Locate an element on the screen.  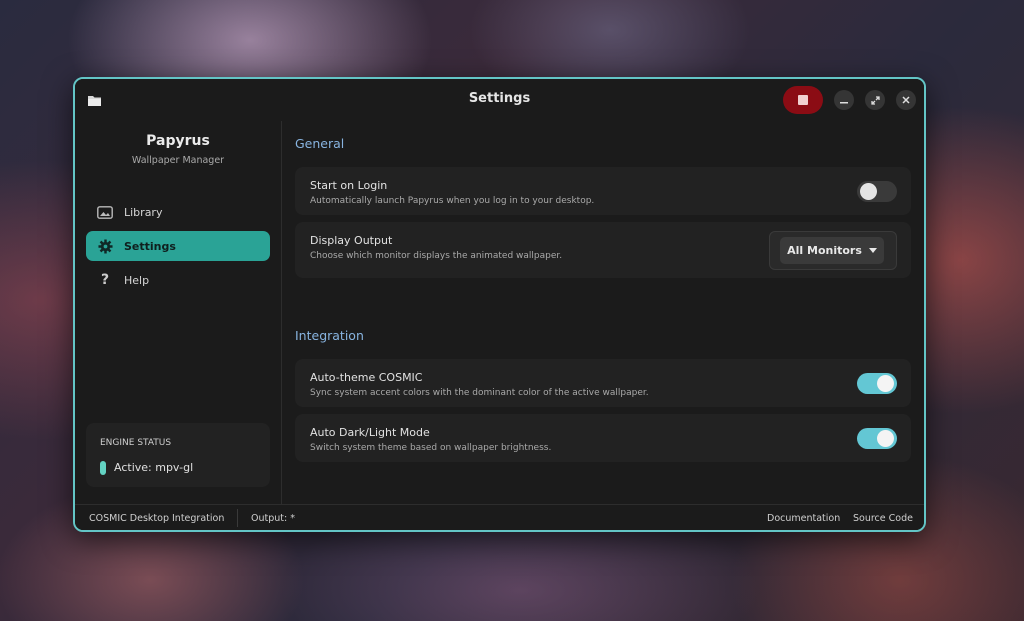
sidebar-item-label: Settings is located at coordinates (150, 246).